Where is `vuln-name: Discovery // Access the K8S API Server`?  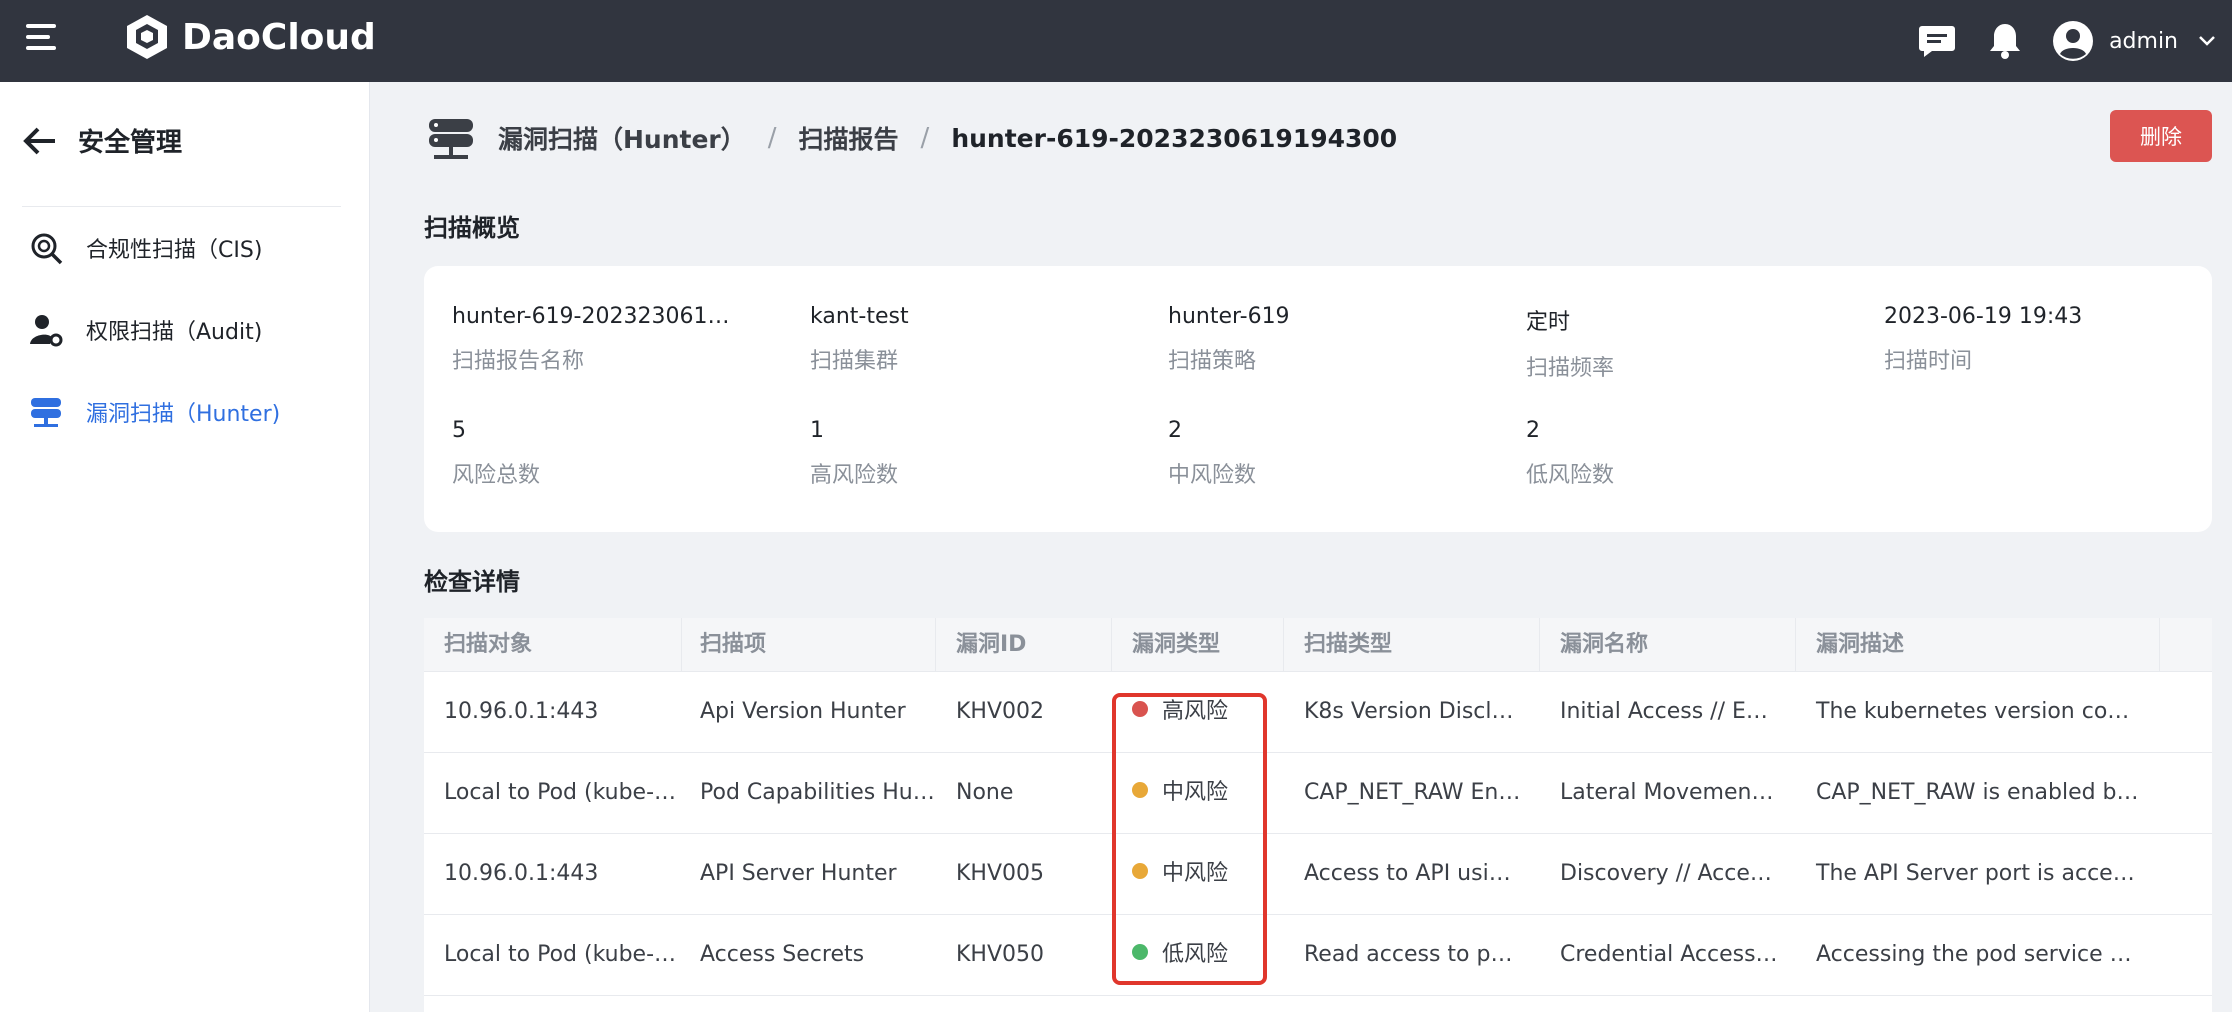
vuln-name: Discovery // Access the K8S API Server is located at coordinates (1670, 873).